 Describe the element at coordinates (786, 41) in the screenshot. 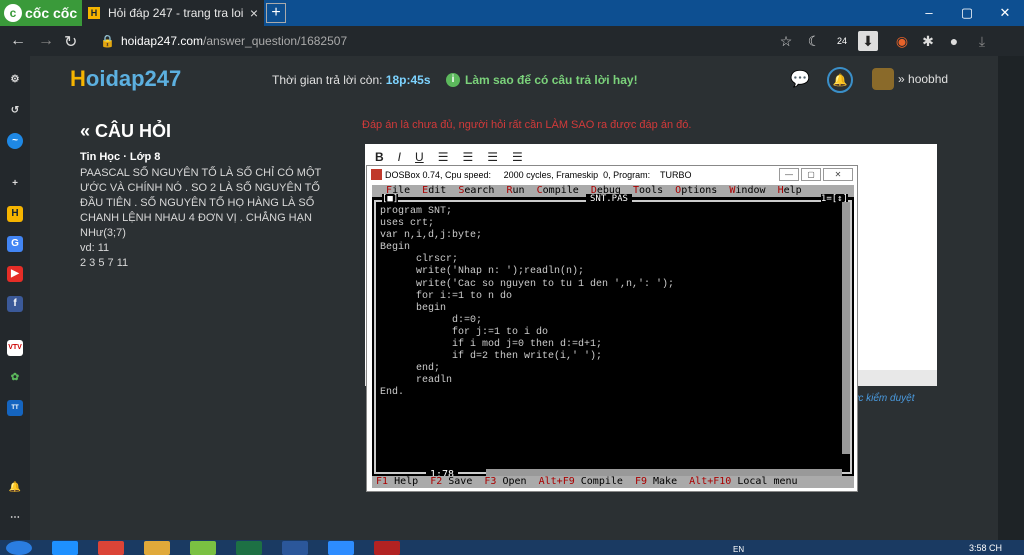

I see `bookmark-star-icon: ☆` at that location.